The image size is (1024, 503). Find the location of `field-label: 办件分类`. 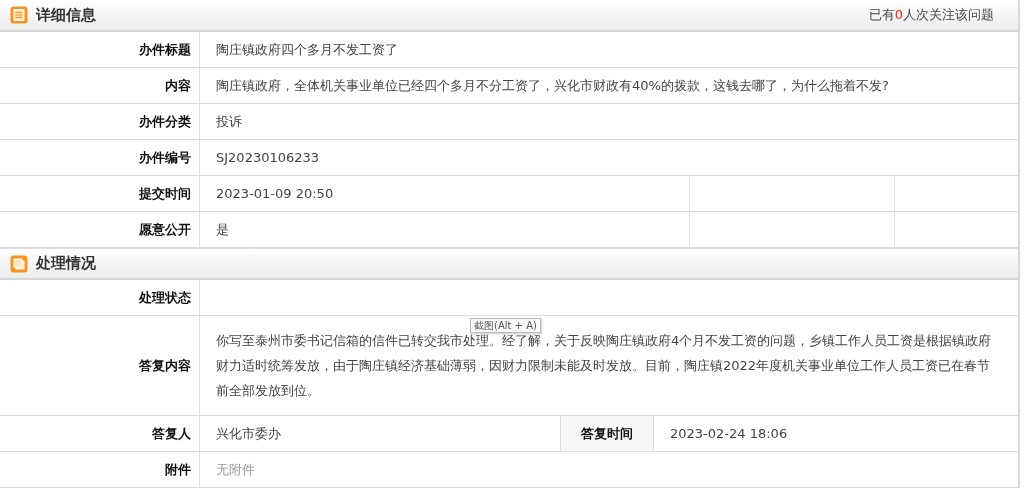

field-label: 办件分类 is located at coordinates (100, 121).